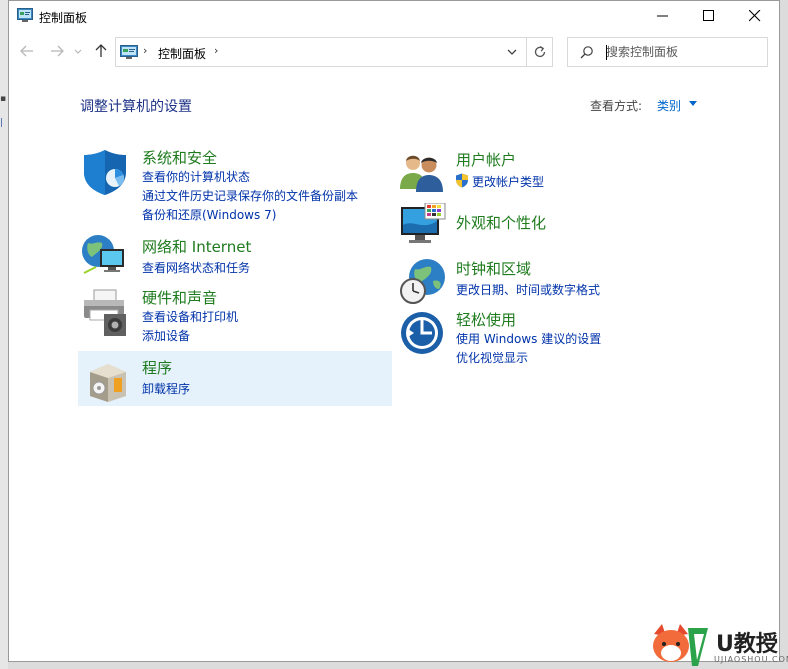  What do you see at coordinates (3, 99) in the screenshot?
I see `desktop-edge-mark: ▪` at bounding box center [3, 99].